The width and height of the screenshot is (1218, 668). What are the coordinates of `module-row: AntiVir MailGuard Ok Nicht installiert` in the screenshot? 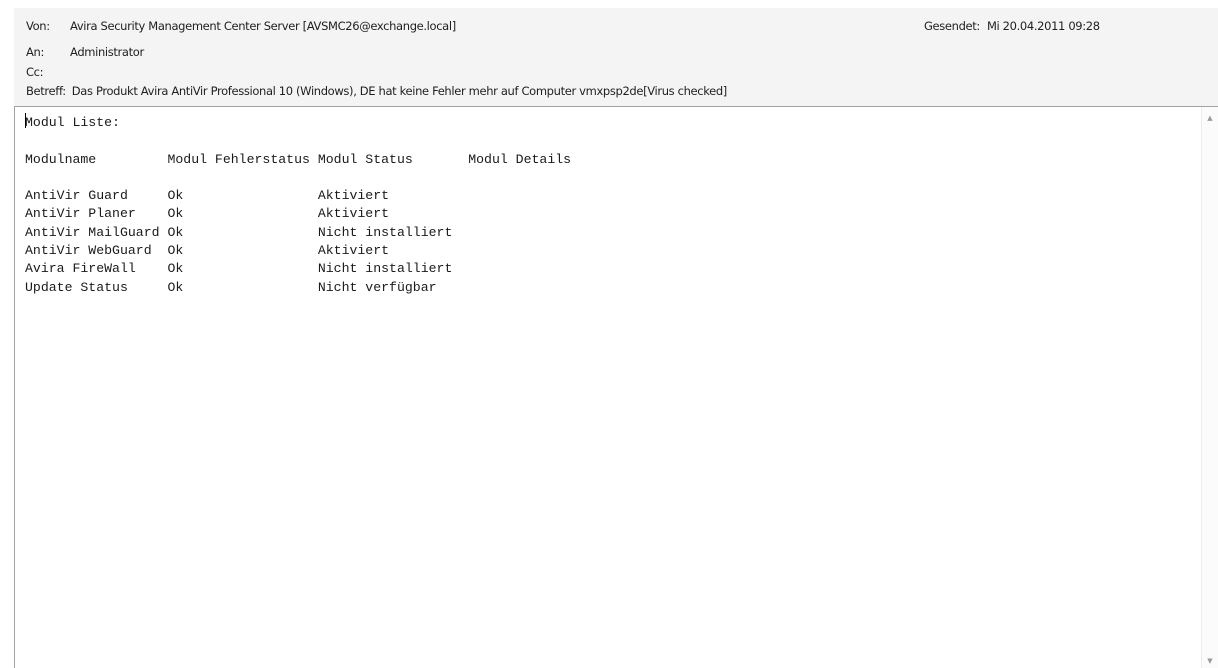 It's located at (298, 233).